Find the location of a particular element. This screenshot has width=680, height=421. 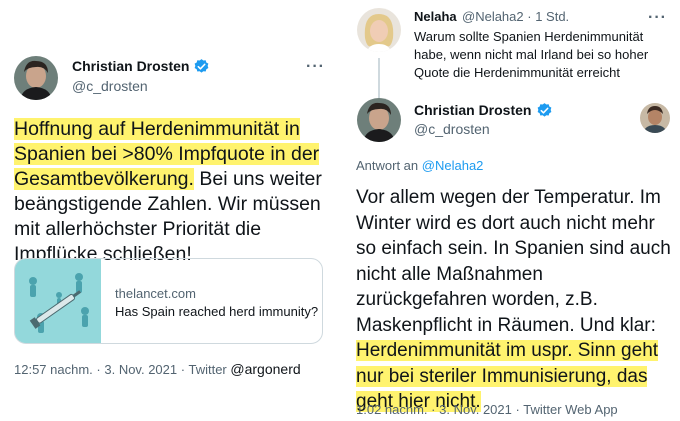

link-card-image is located at coordinates (58, 301).